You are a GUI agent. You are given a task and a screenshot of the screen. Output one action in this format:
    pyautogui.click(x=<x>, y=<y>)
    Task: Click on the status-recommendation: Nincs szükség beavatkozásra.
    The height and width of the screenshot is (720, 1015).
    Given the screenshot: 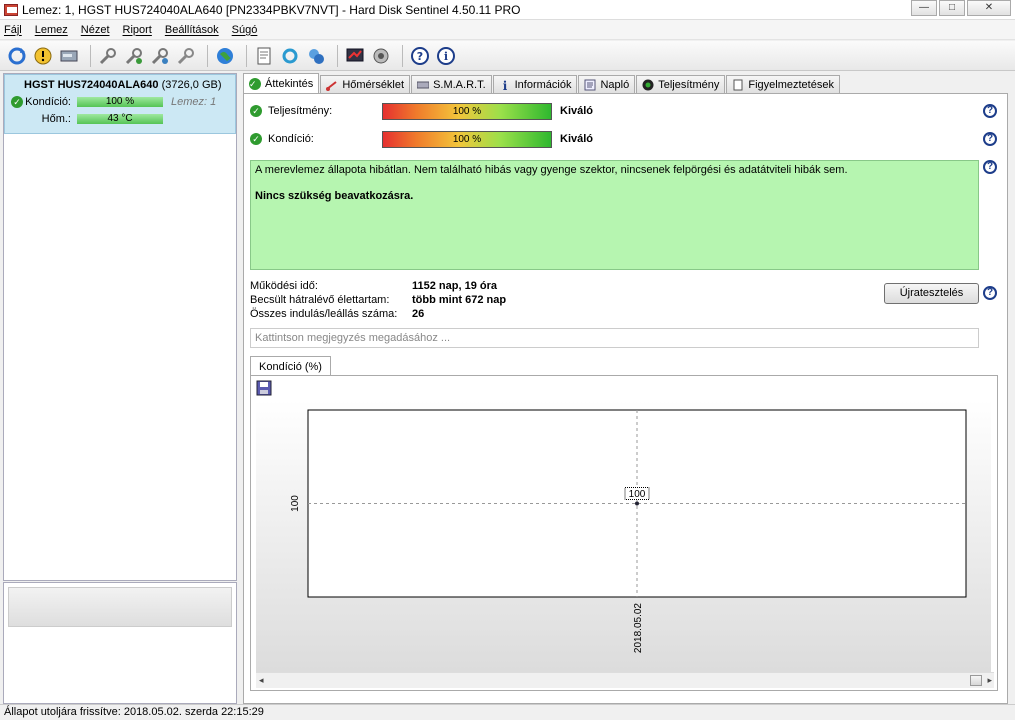 What is the action you would take?
    pyautogui.click(x=334, y=196)
    